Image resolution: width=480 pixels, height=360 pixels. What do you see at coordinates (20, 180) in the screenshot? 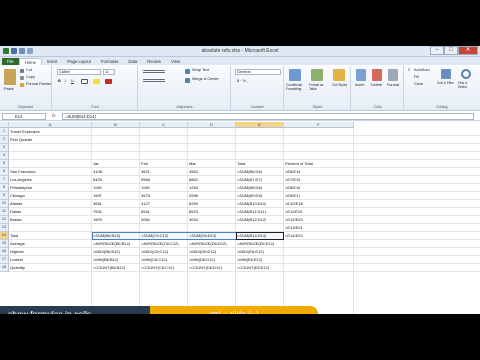
I see `cell-a7: Los Angeles` at bounding box center [20, 180].